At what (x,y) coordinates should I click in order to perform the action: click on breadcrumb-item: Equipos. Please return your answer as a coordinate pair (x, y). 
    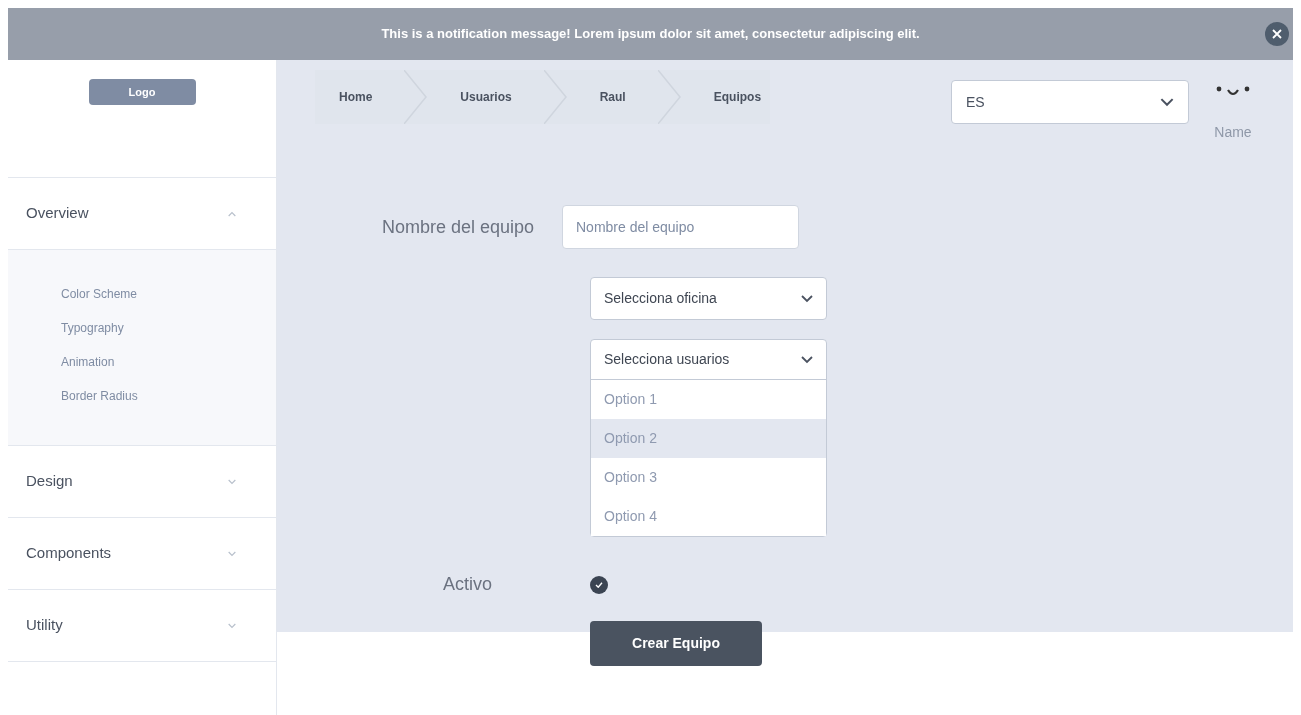
    Looking at the image, I should click on (737, 97).